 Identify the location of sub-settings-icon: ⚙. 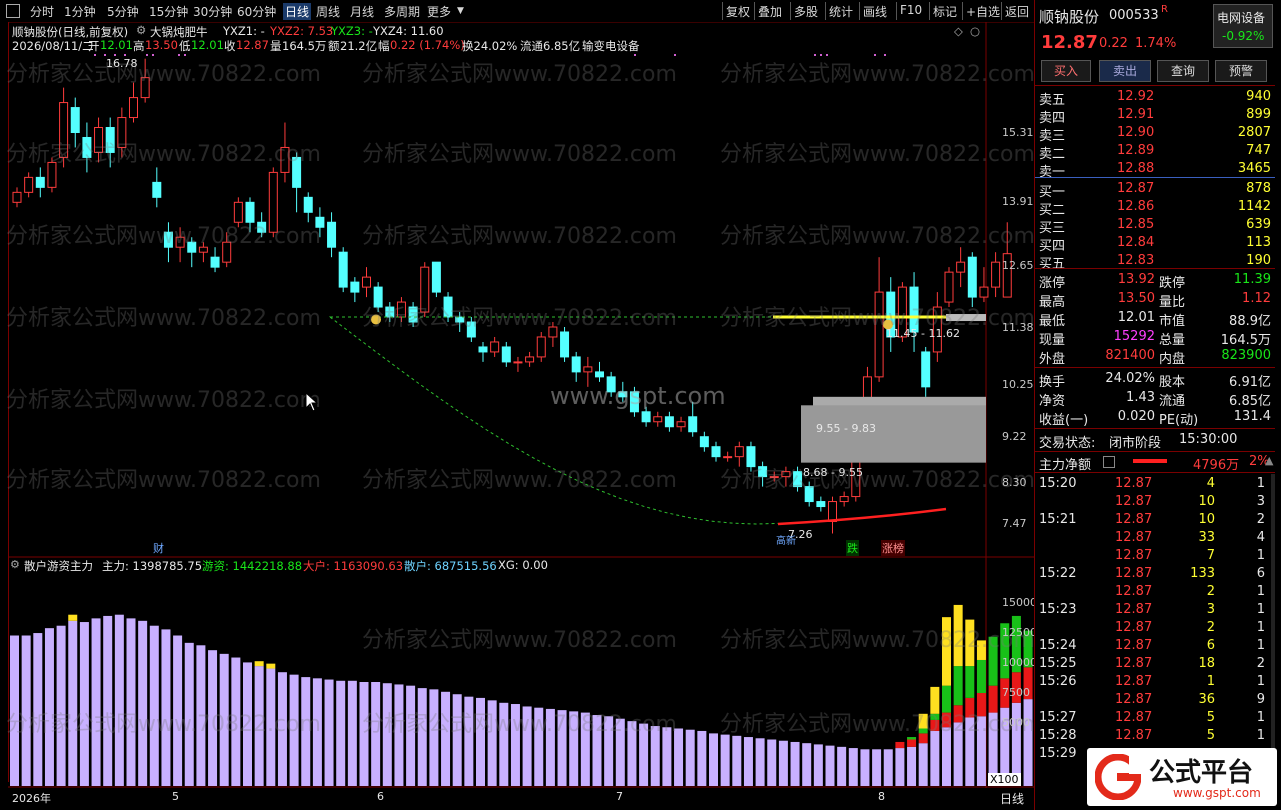
(15, 564).